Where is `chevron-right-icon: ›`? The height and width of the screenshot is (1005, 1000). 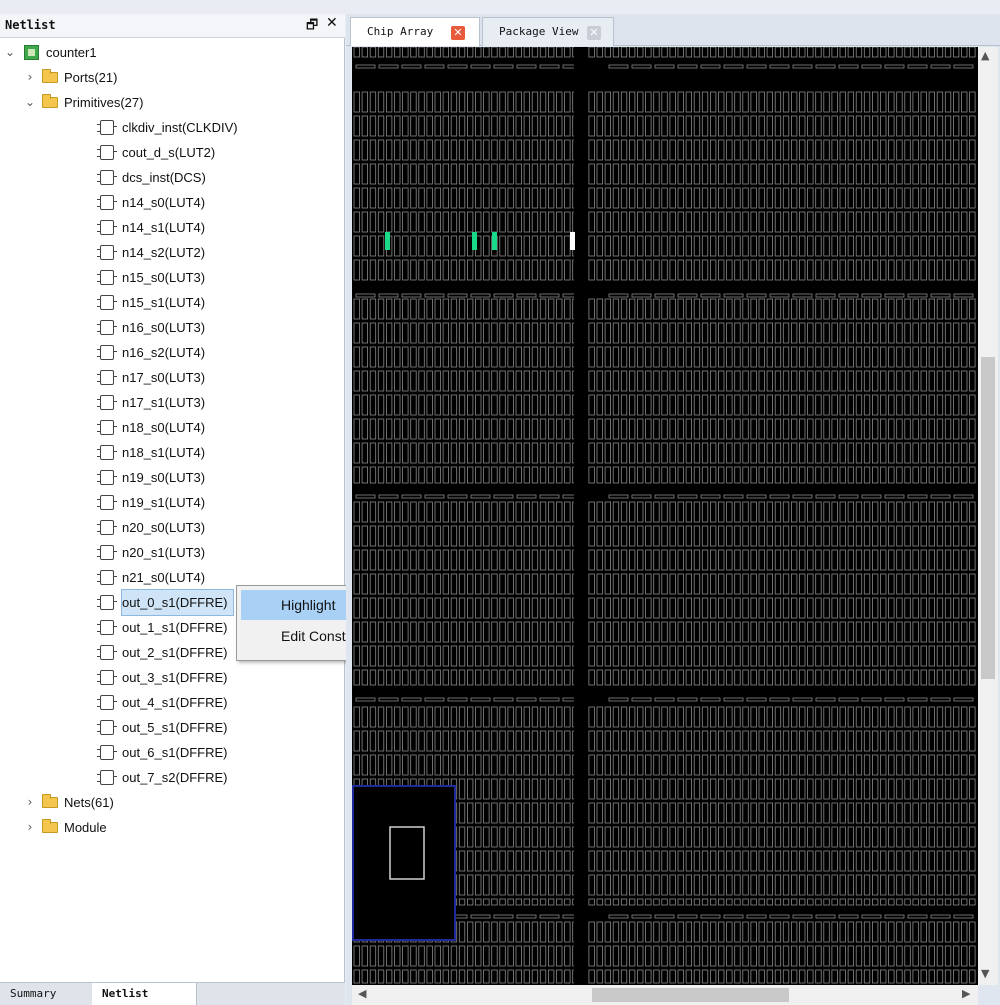
chevron-right-icon: › is located at coordinates (30, 827).